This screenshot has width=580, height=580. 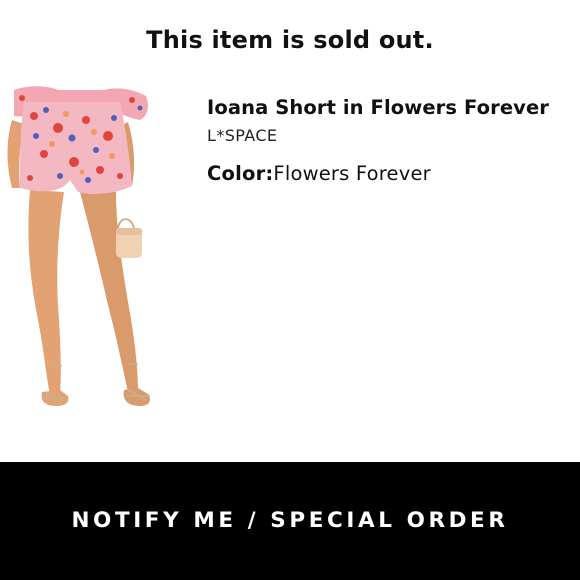 I want to click on product-color: Color:Flowers Forever, so click(x=393, y=174).